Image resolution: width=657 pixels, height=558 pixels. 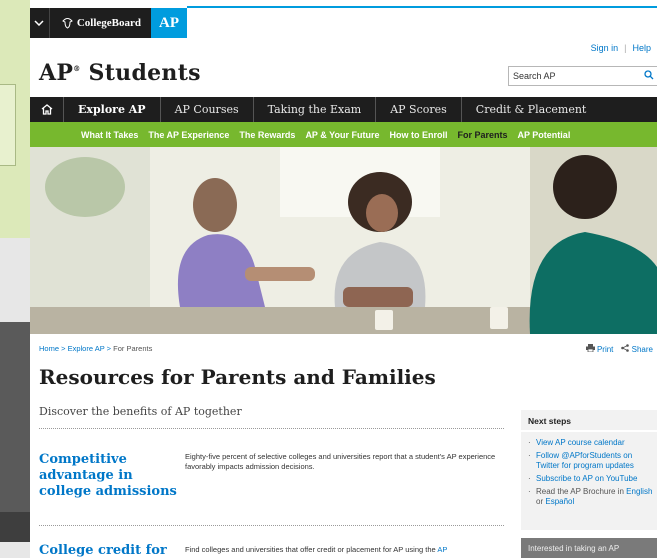 I want to click on subnav-ap-potential: AP Potential, so click(x=543, y=135).